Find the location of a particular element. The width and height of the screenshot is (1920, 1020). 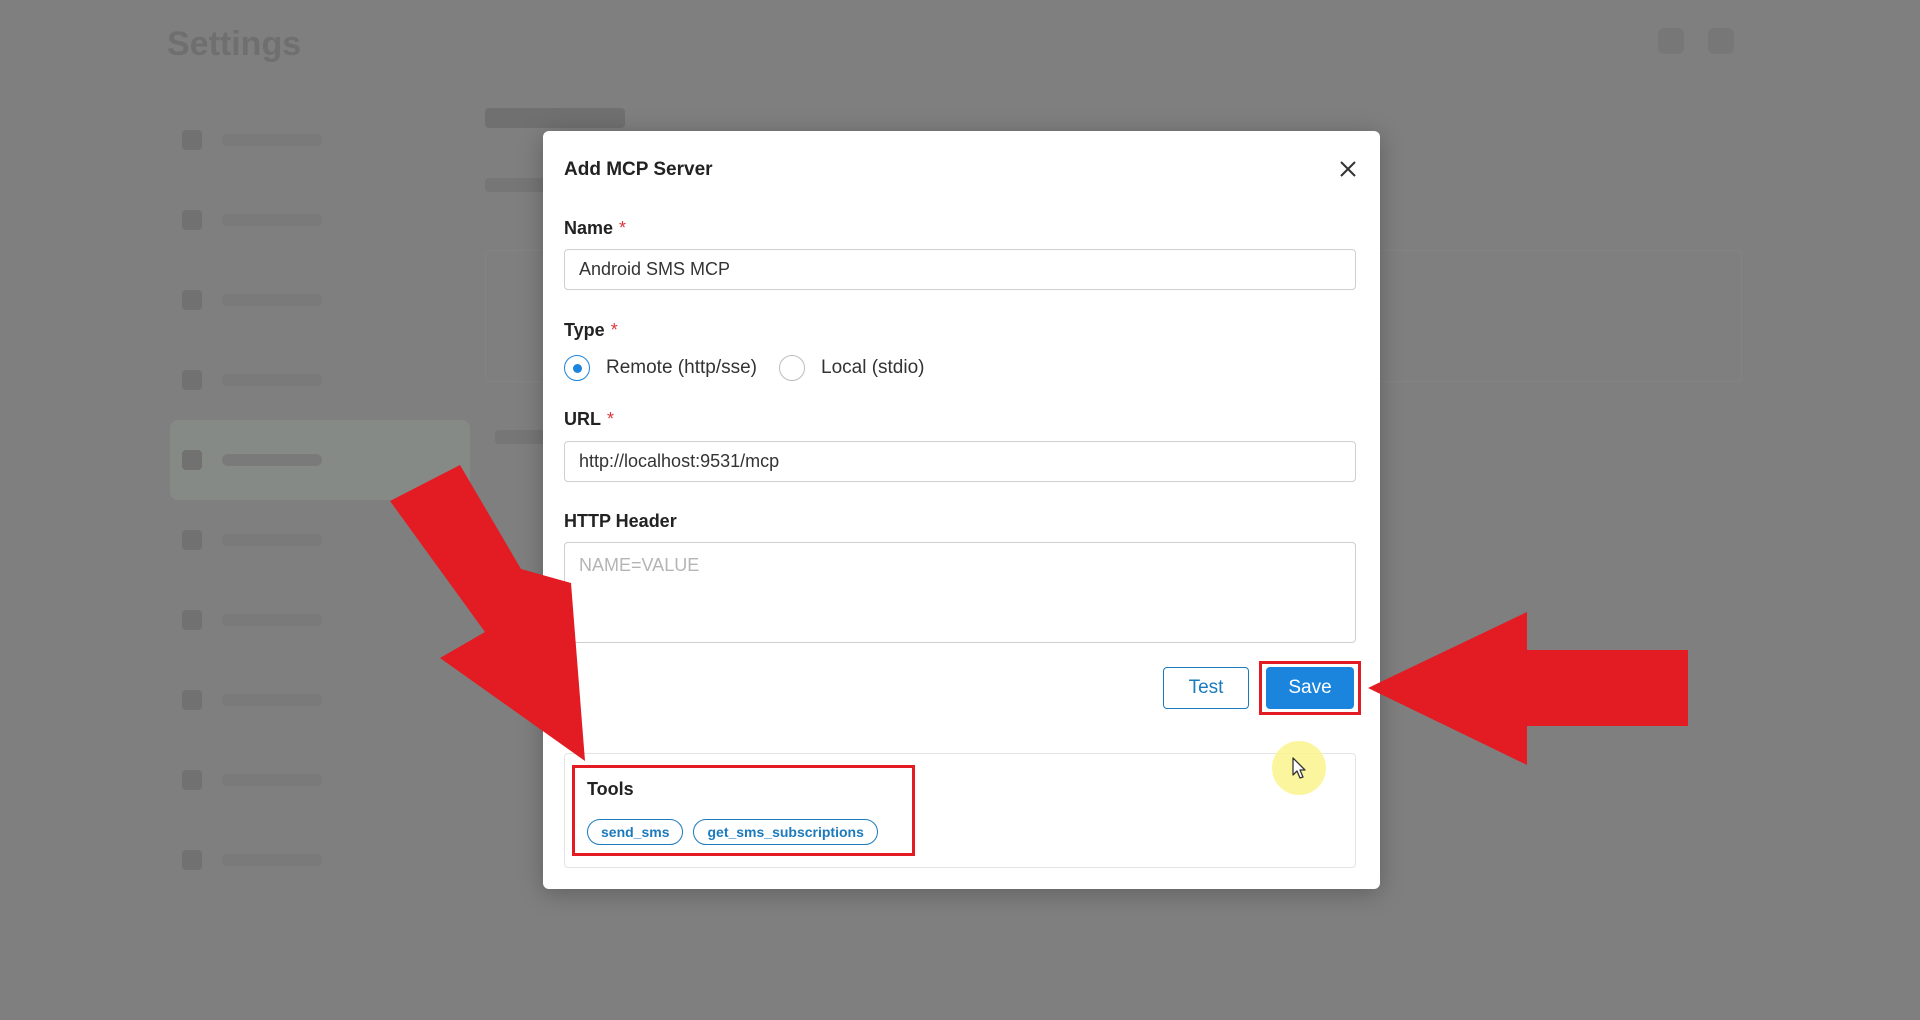

arrow-pointing-left is located at coordinates (1528, 688).